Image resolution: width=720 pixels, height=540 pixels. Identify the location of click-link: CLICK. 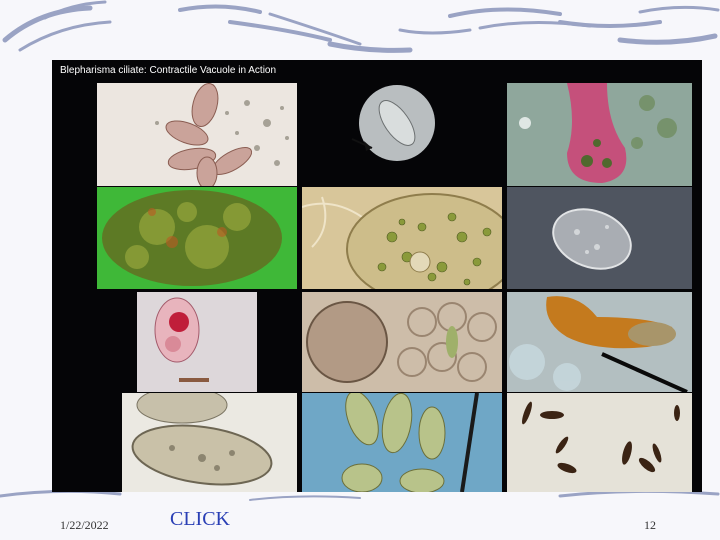
(200, 519).